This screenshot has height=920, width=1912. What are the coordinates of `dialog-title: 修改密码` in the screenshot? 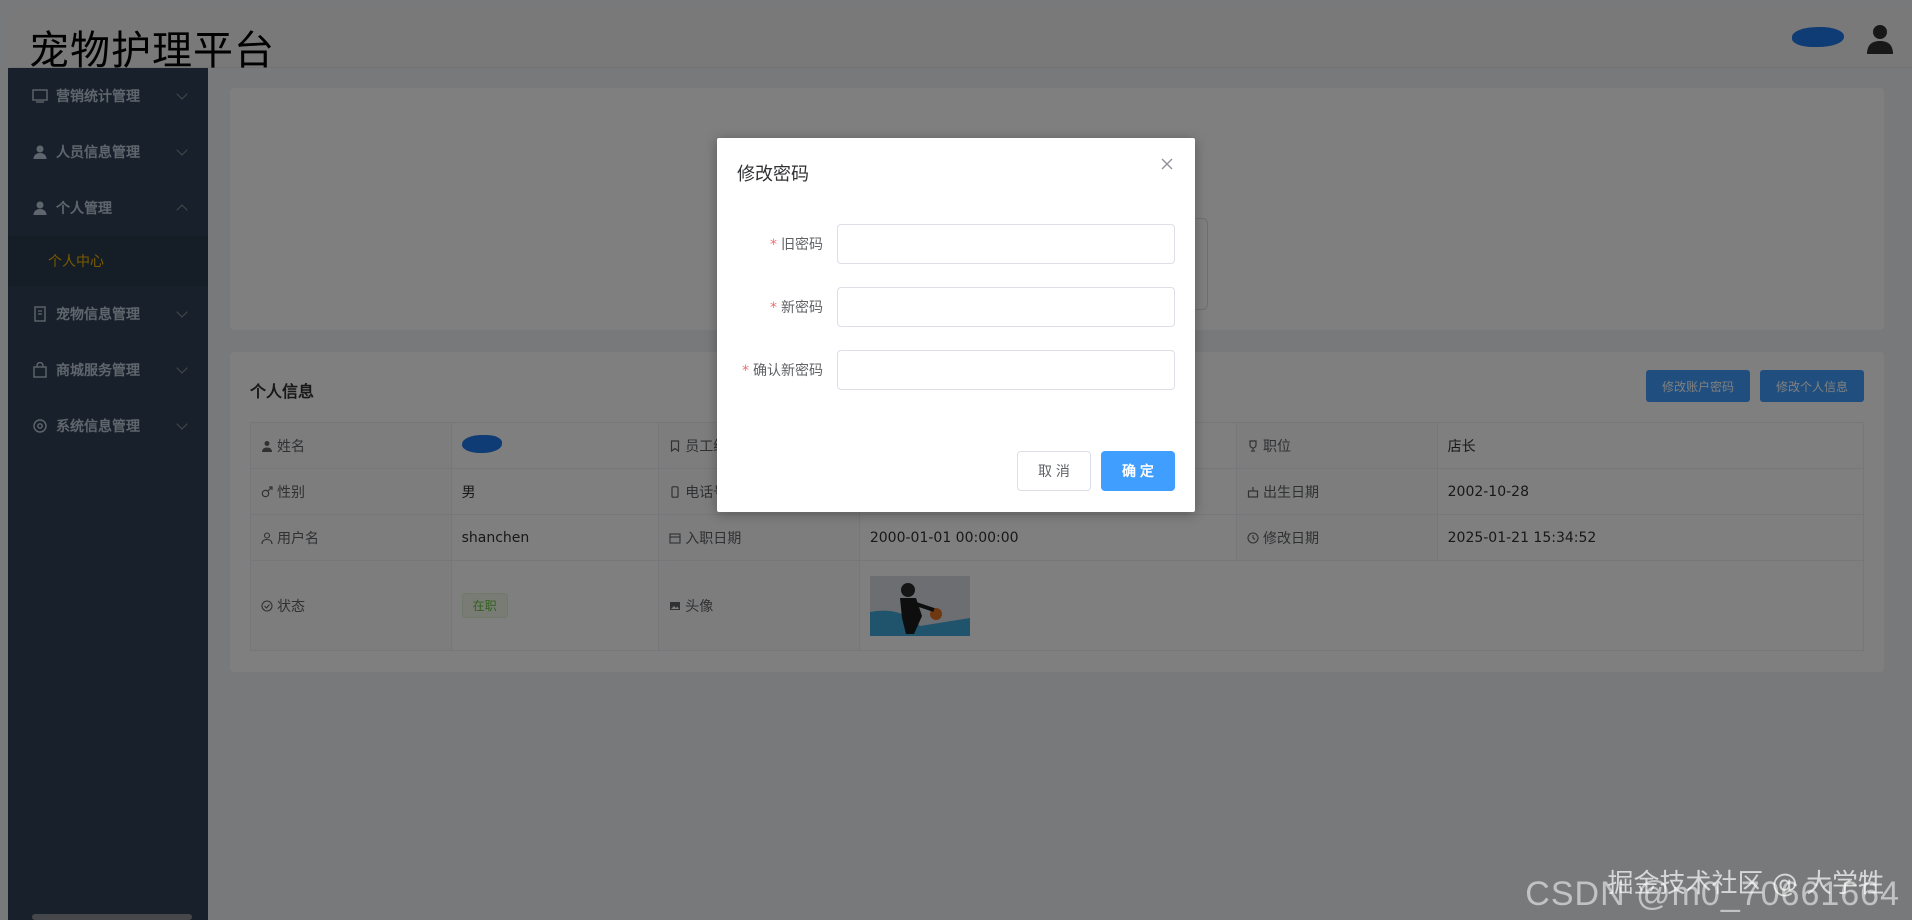 It's located at (773, 174).